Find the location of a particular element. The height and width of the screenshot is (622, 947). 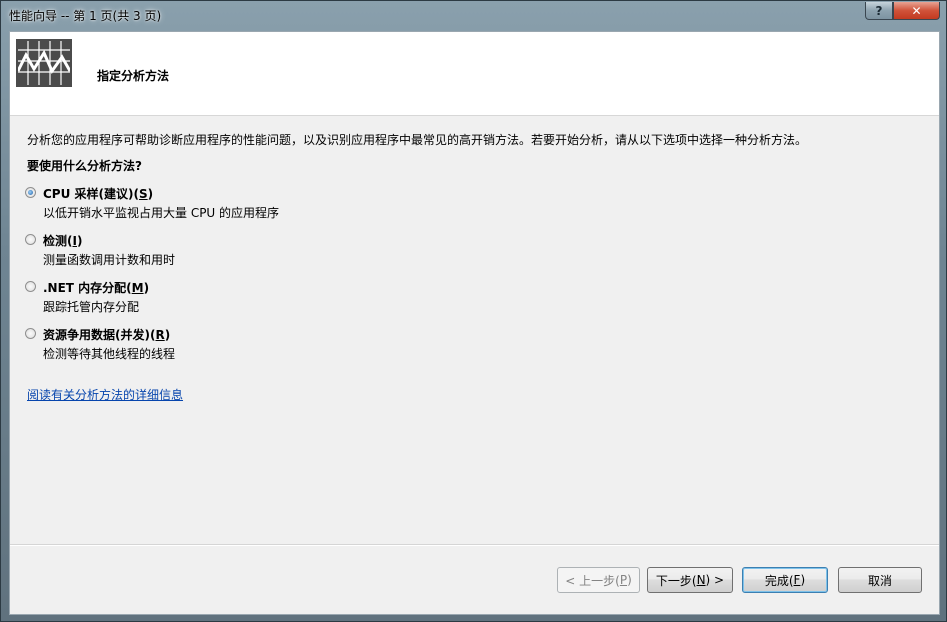

wizard-header: 指定分析方法 is located at coordinates (474, 74).